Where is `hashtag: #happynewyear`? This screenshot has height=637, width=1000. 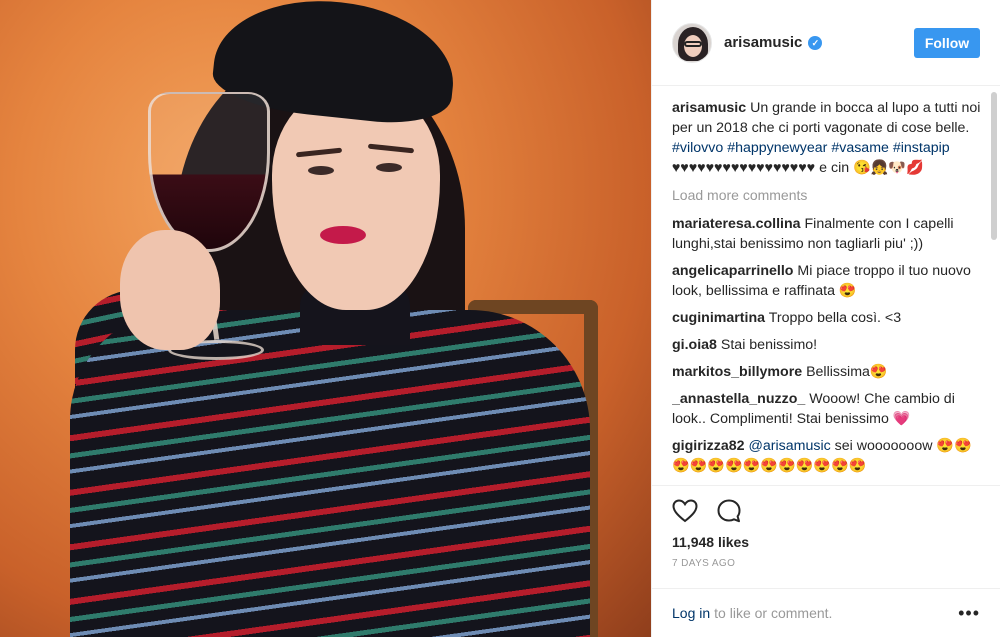
hashtag: #happynewyear is located at coordinates (777, 148).